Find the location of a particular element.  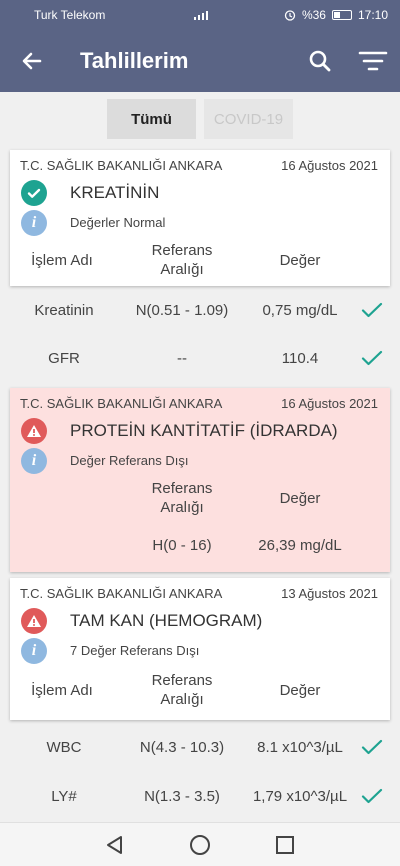

table-row: Kreatinin N(0.51 - 1.09) 0,75 mg/dL is located at coordinates (200, 311).